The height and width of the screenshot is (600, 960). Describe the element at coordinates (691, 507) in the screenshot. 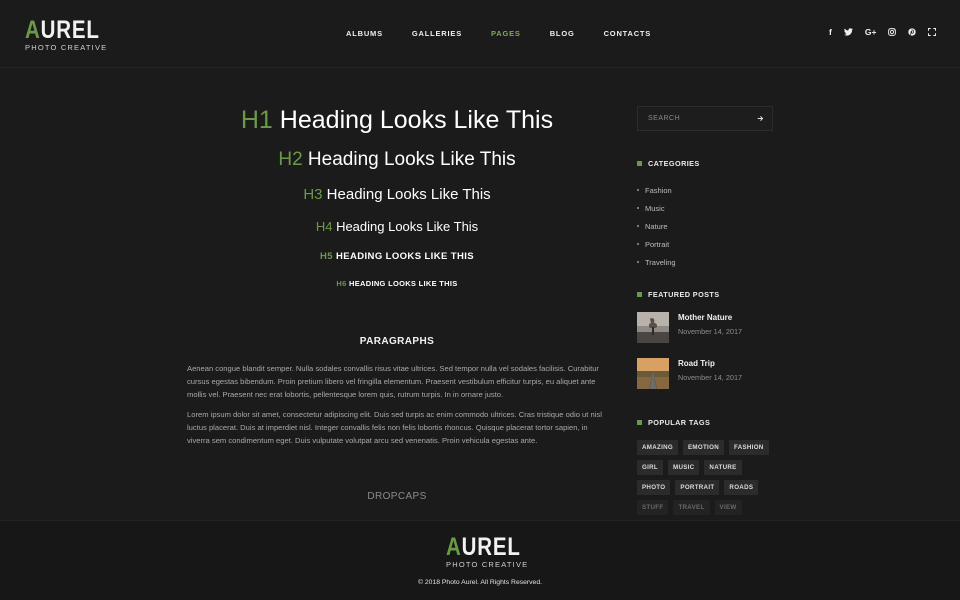

I see `tag-travel: TRAVEL` at that location.